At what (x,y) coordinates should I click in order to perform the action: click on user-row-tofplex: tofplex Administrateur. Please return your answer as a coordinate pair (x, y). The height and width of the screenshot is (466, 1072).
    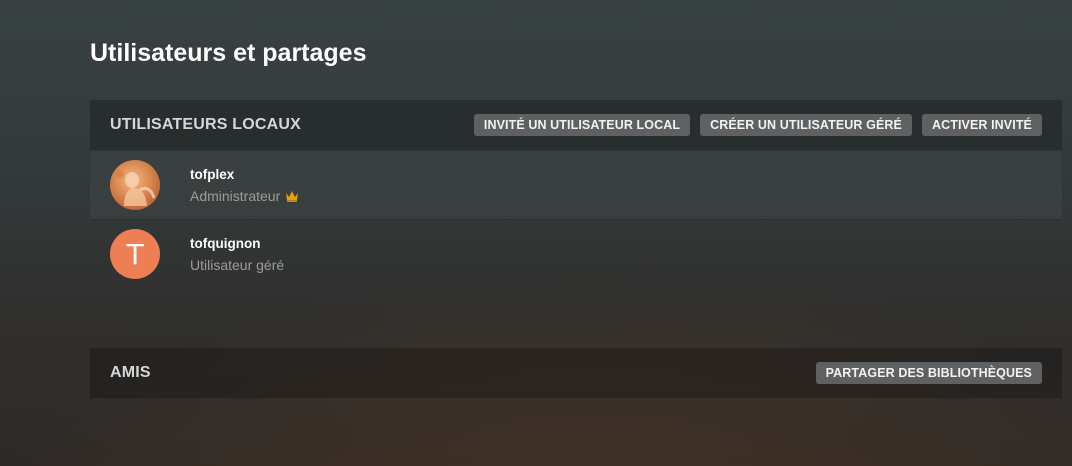
    Looking at the image, I should click on (576, 184).